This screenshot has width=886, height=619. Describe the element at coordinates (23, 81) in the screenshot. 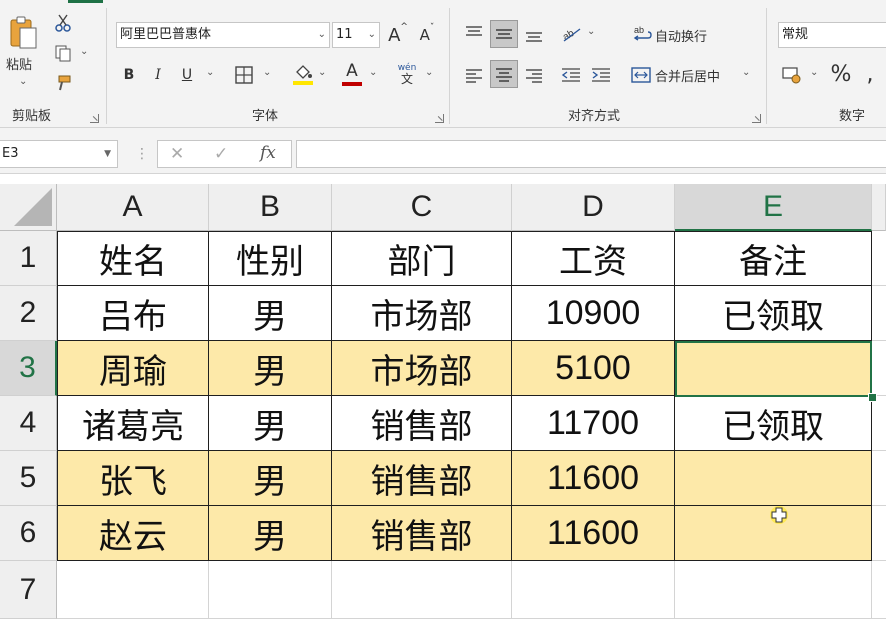

I see `paste-dropdown-icon: ⌄` at that location.